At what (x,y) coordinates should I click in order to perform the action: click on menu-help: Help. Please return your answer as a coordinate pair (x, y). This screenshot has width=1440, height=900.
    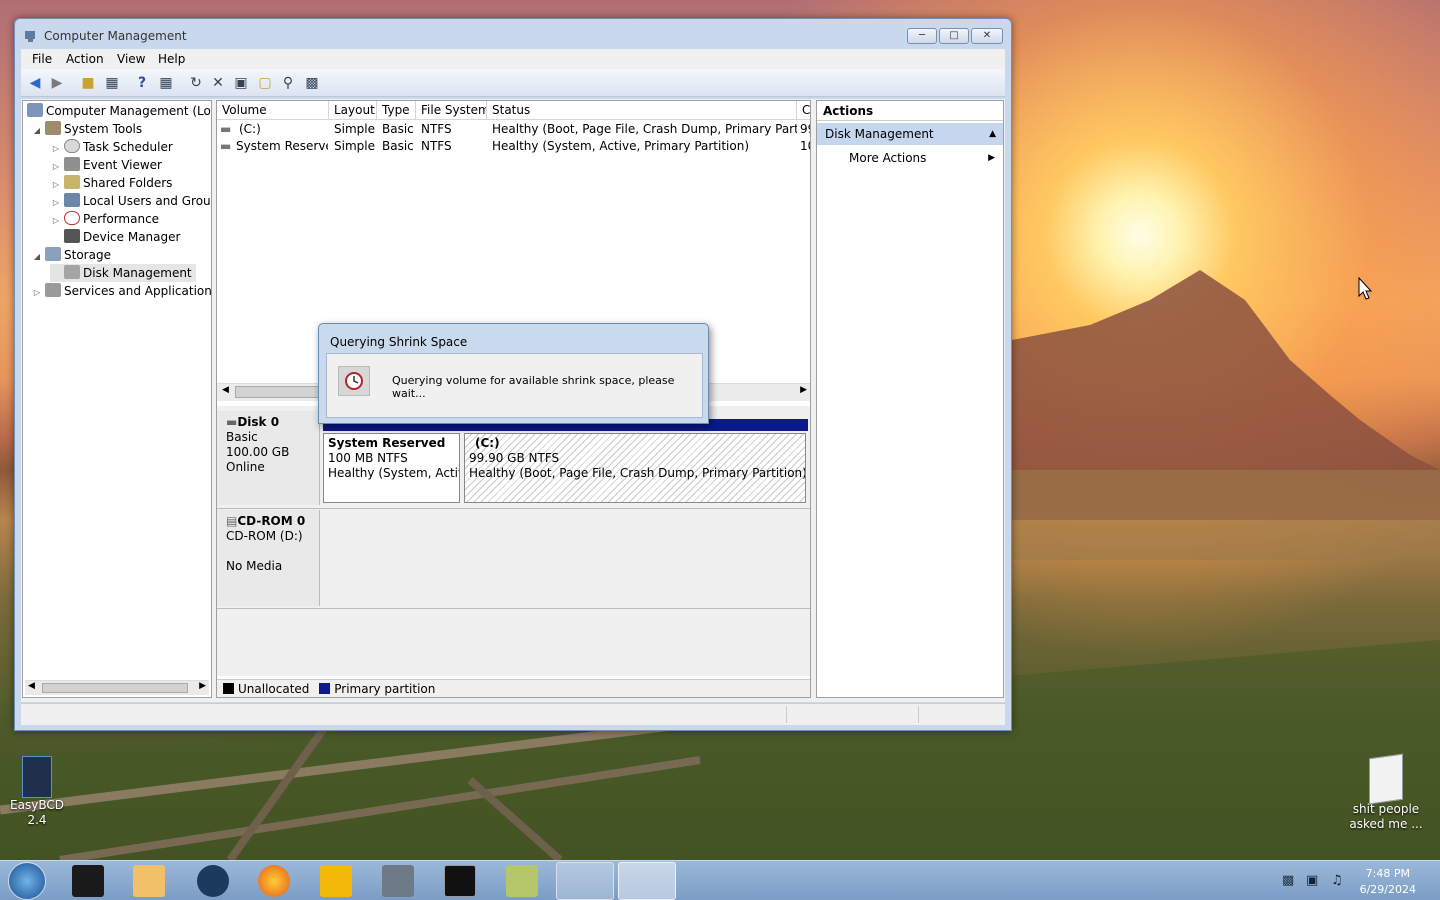
    Looking at the image, I should click on (171, 59).